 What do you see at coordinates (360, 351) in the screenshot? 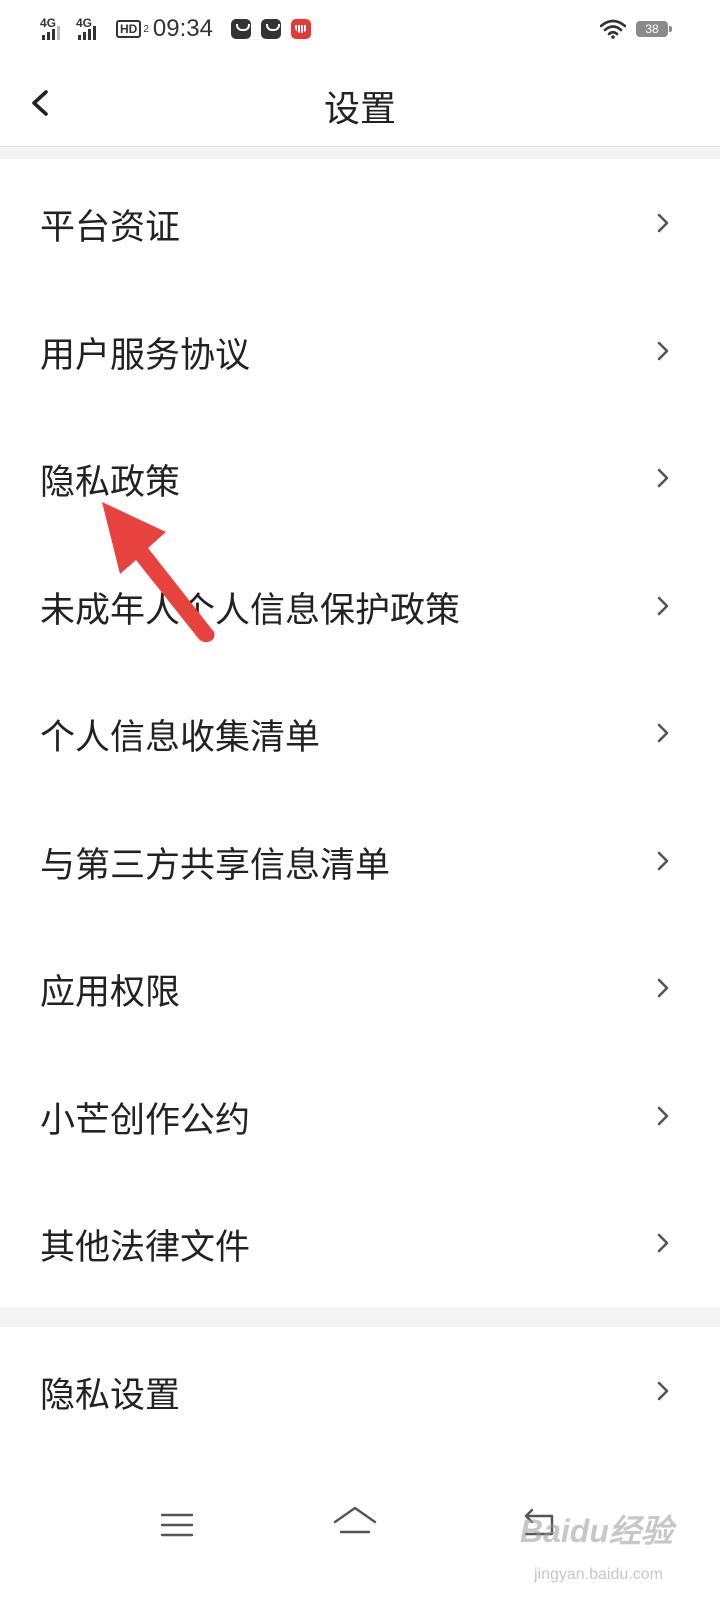
I see `menu-item-user-agreement: 用户服务协议` at bounding box center [360, 351].